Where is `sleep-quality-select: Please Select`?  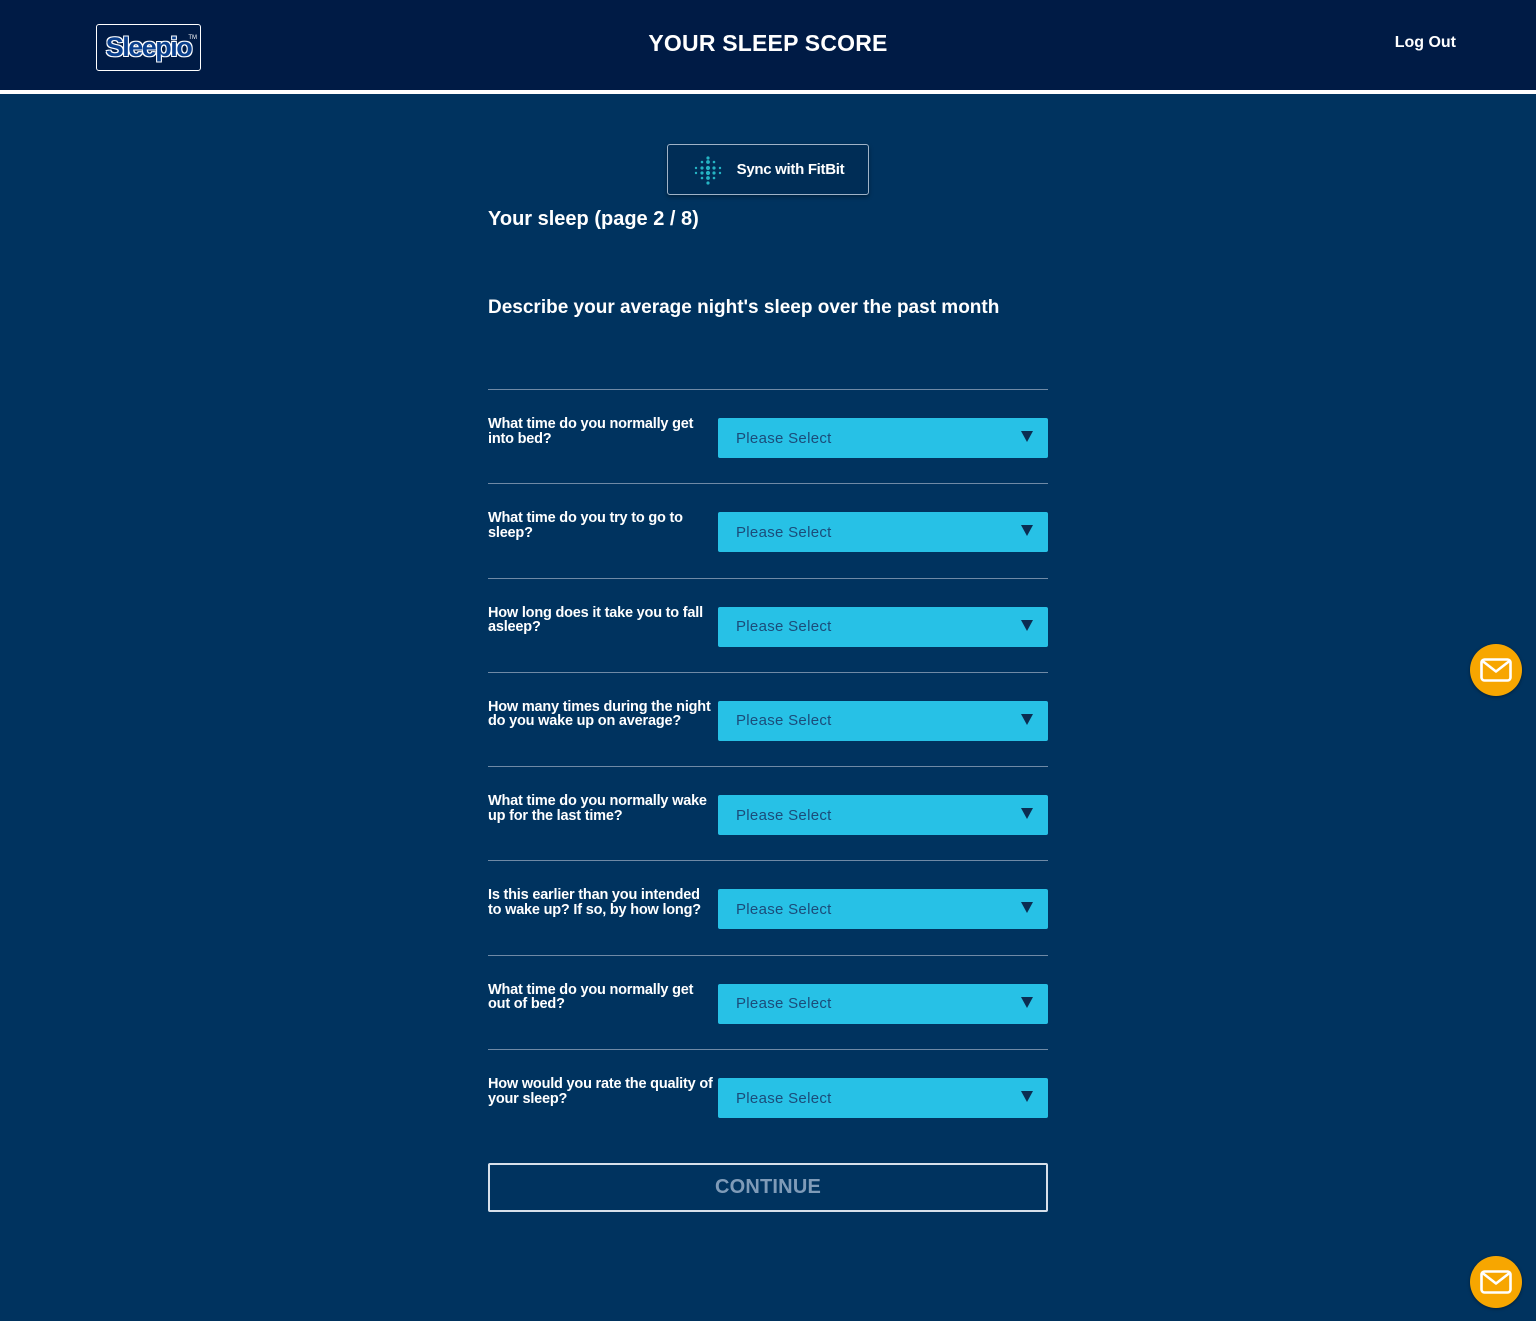 sleep-quality-select: Please Select is located at coordinates (883, 1098).